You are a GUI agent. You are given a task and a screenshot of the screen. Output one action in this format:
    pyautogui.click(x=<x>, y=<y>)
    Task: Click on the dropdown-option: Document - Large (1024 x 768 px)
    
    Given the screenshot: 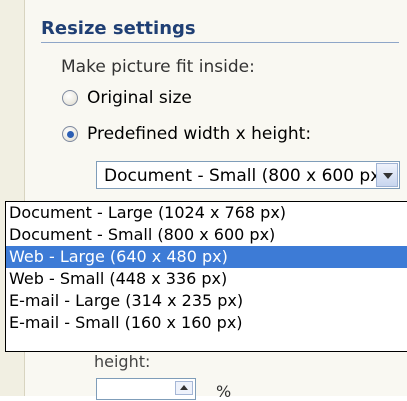 What is the action you would take?
    pyautogui.click(x=206, y=213)
    